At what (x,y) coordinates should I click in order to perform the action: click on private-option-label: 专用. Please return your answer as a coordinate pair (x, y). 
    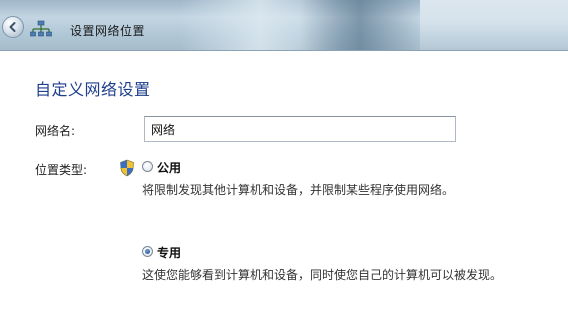
    Looking at the image, I should click on (169, 252).